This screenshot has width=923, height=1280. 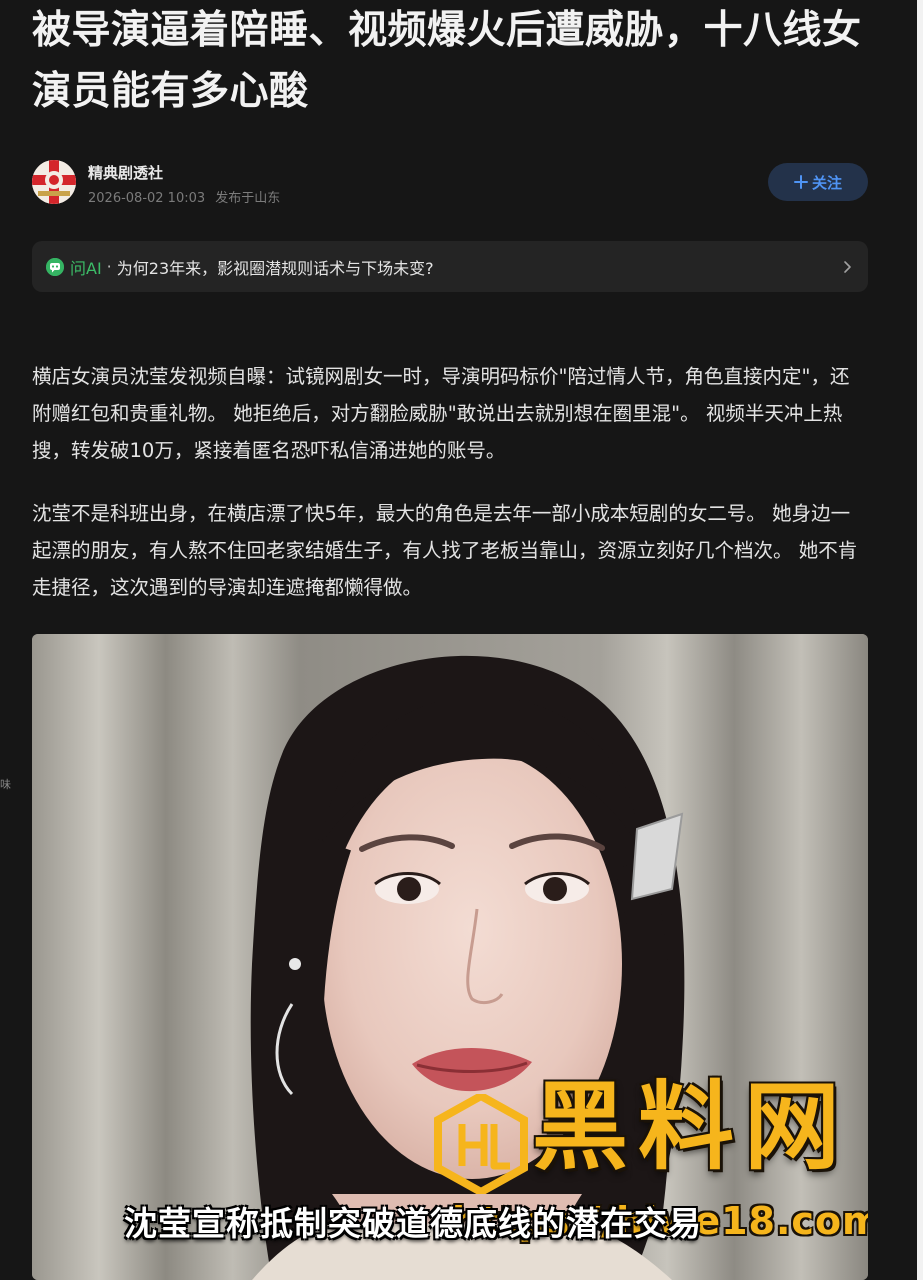 What do you see at coordinates (447, 61) in the screenshot?
I see `article-title: 被导演逼着陪睡、视频爆火后遭威胁，十八线女演员能有多心酸` at bounding box center [447, 61].